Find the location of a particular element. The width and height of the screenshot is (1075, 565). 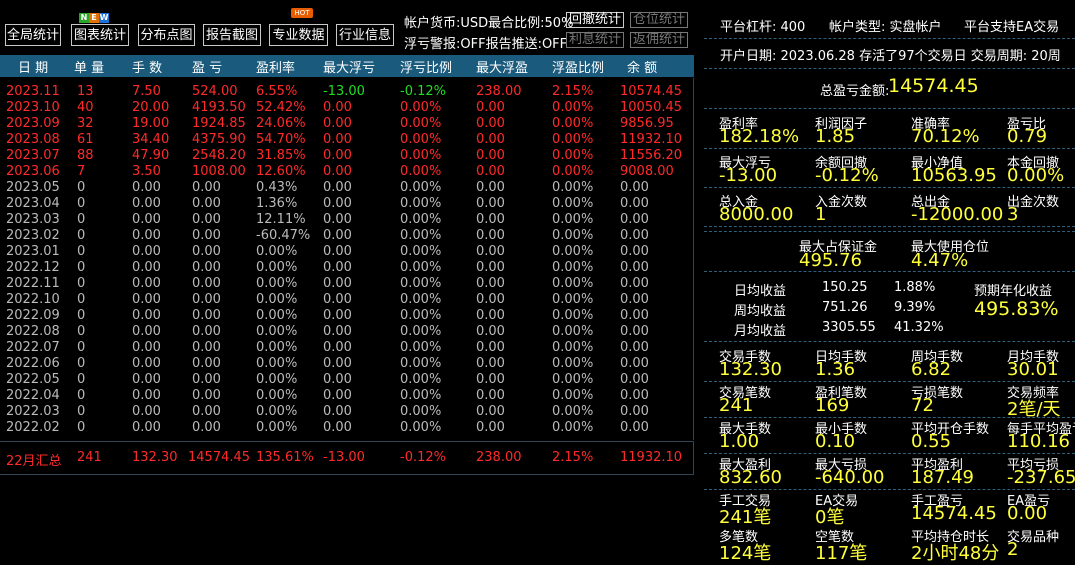

table-cell: 2023.08 is located at coordinates (33, 139).